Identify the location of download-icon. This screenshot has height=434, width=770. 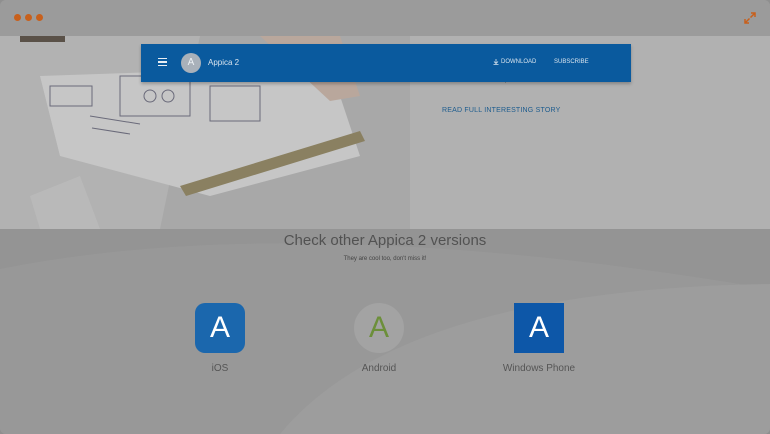
(496, 62).